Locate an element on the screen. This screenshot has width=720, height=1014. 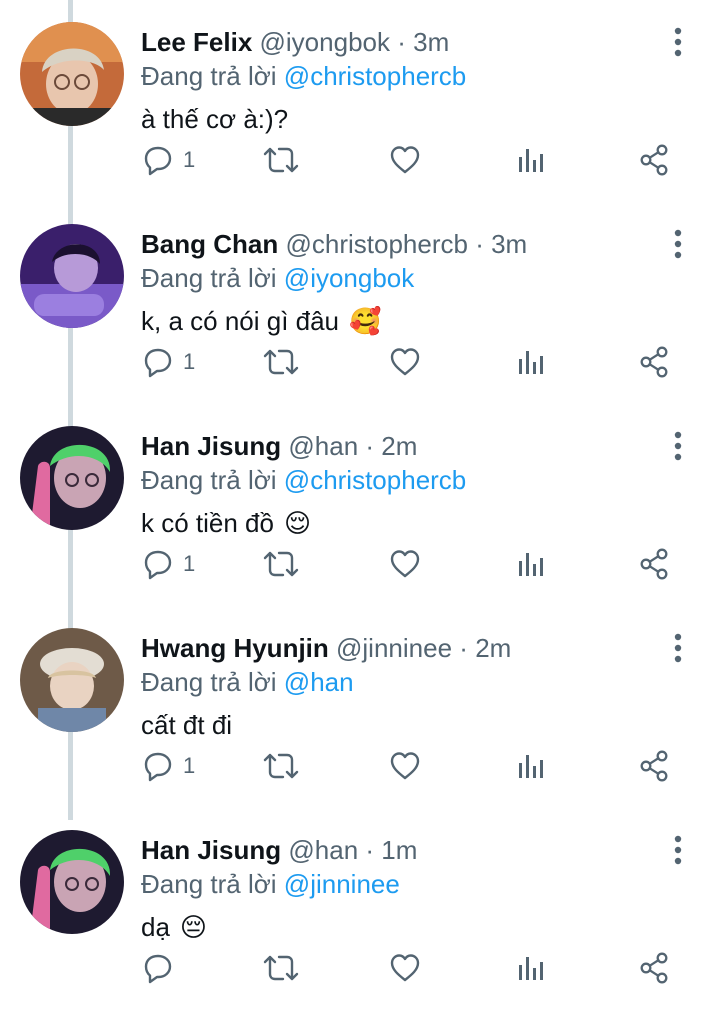
tweet-text: k, a có nói gì đâu 🥰 is located at coordinates (261, 321).